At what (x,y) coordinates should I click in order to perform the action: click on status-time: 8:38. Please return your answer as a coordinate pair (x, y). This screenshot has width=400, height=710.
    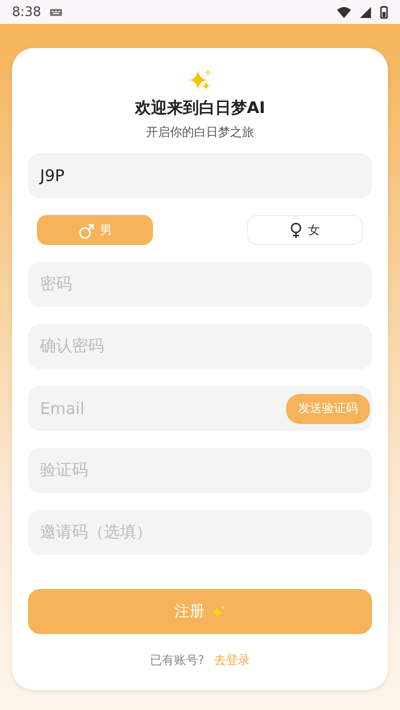
    Looking at the image, I should click on (27, 12).